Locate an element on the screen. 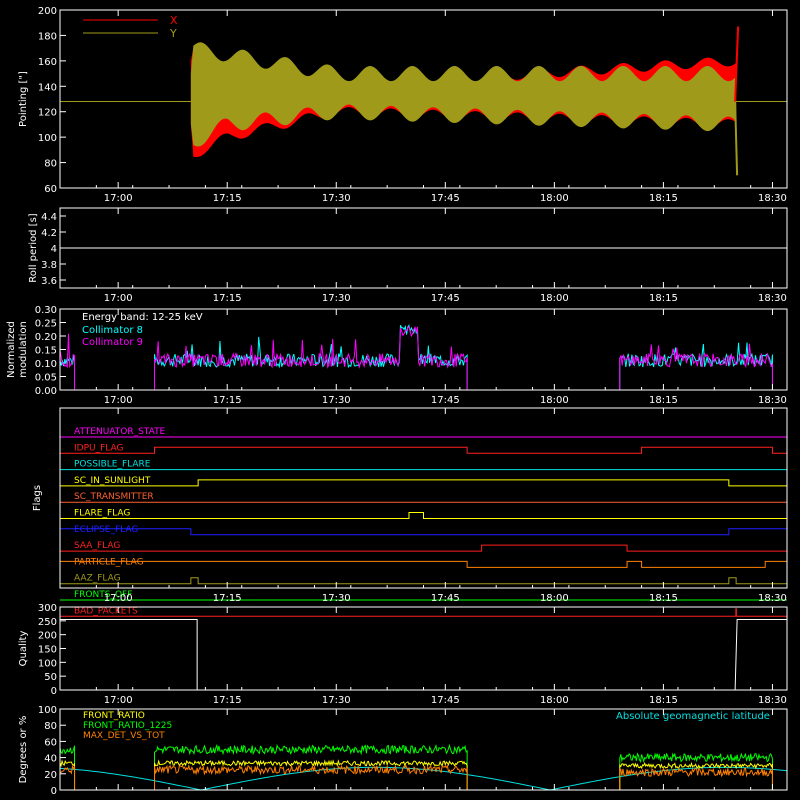 The image size is (800, 800). y-tick-label: 150 is located at coordinates (47, 650).